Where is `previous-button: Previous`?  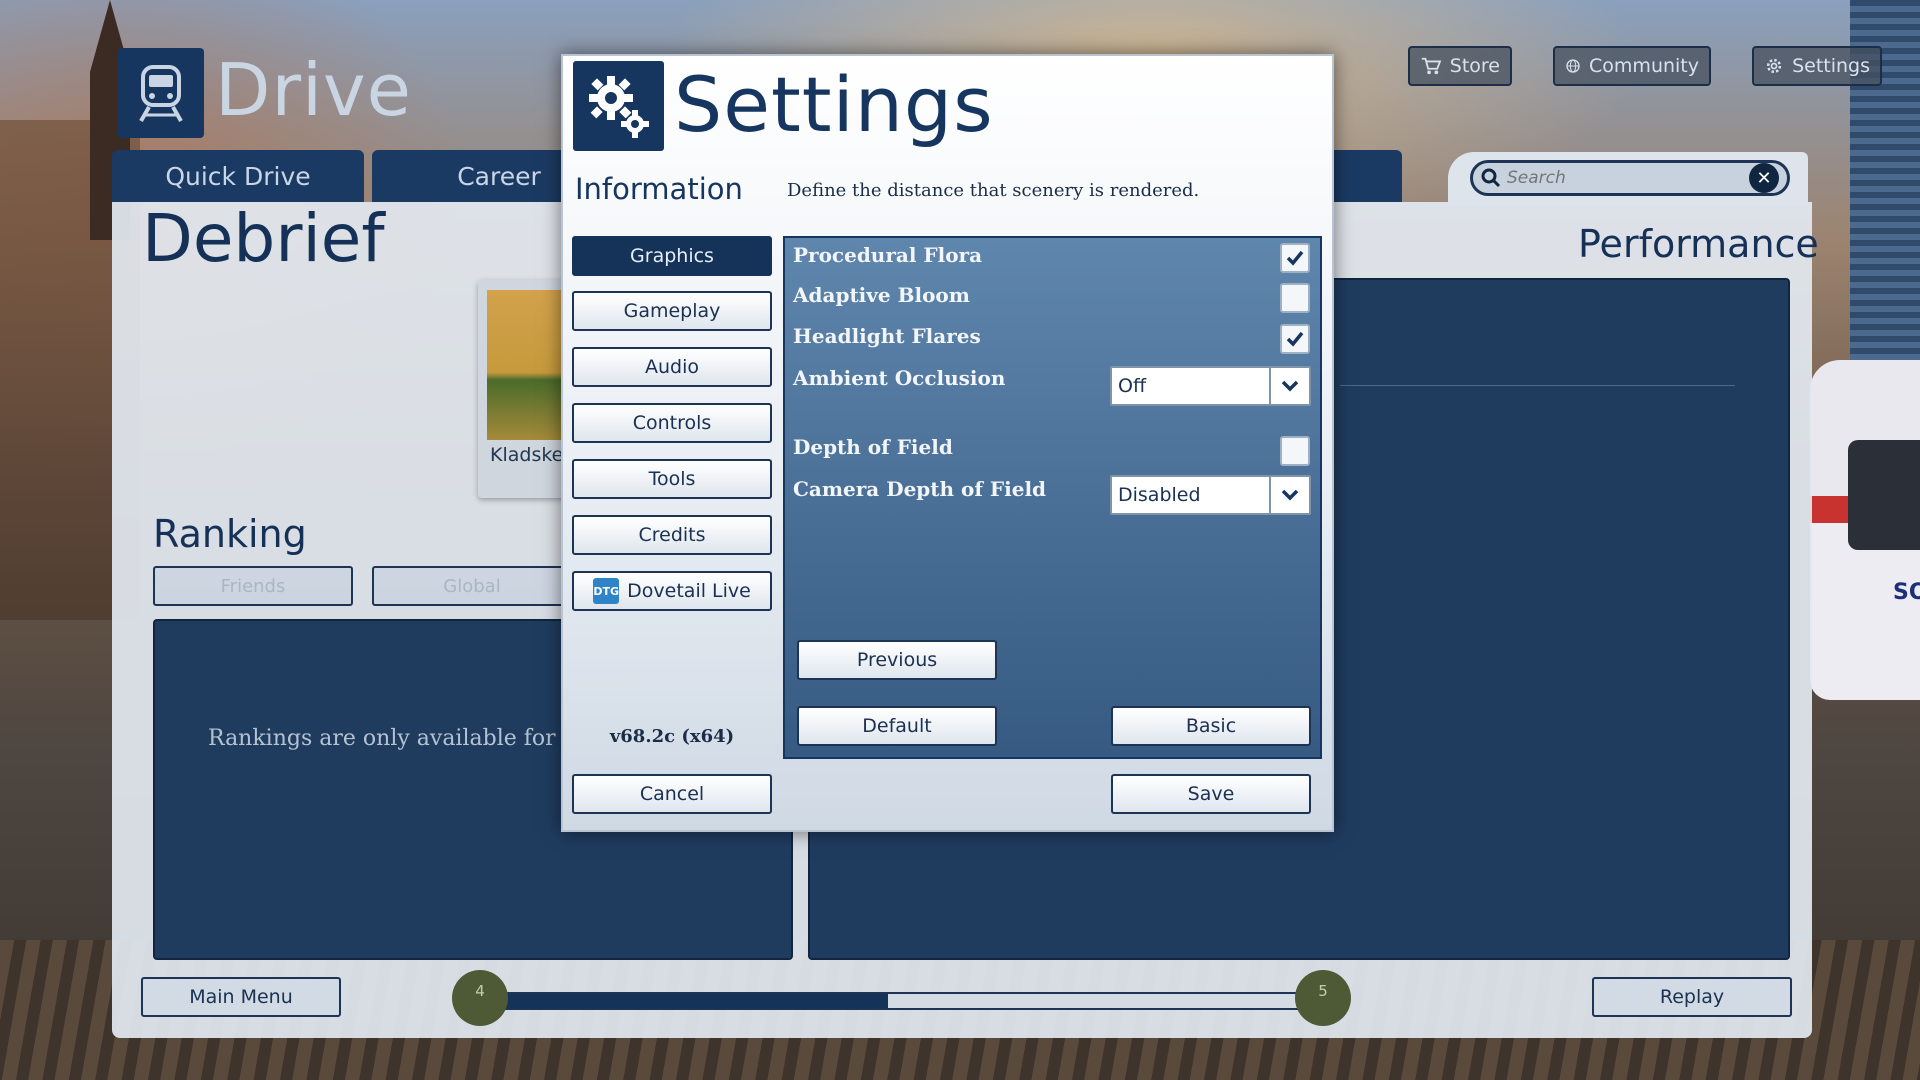 previous-button: Previous is located at coordinates (897, 660).